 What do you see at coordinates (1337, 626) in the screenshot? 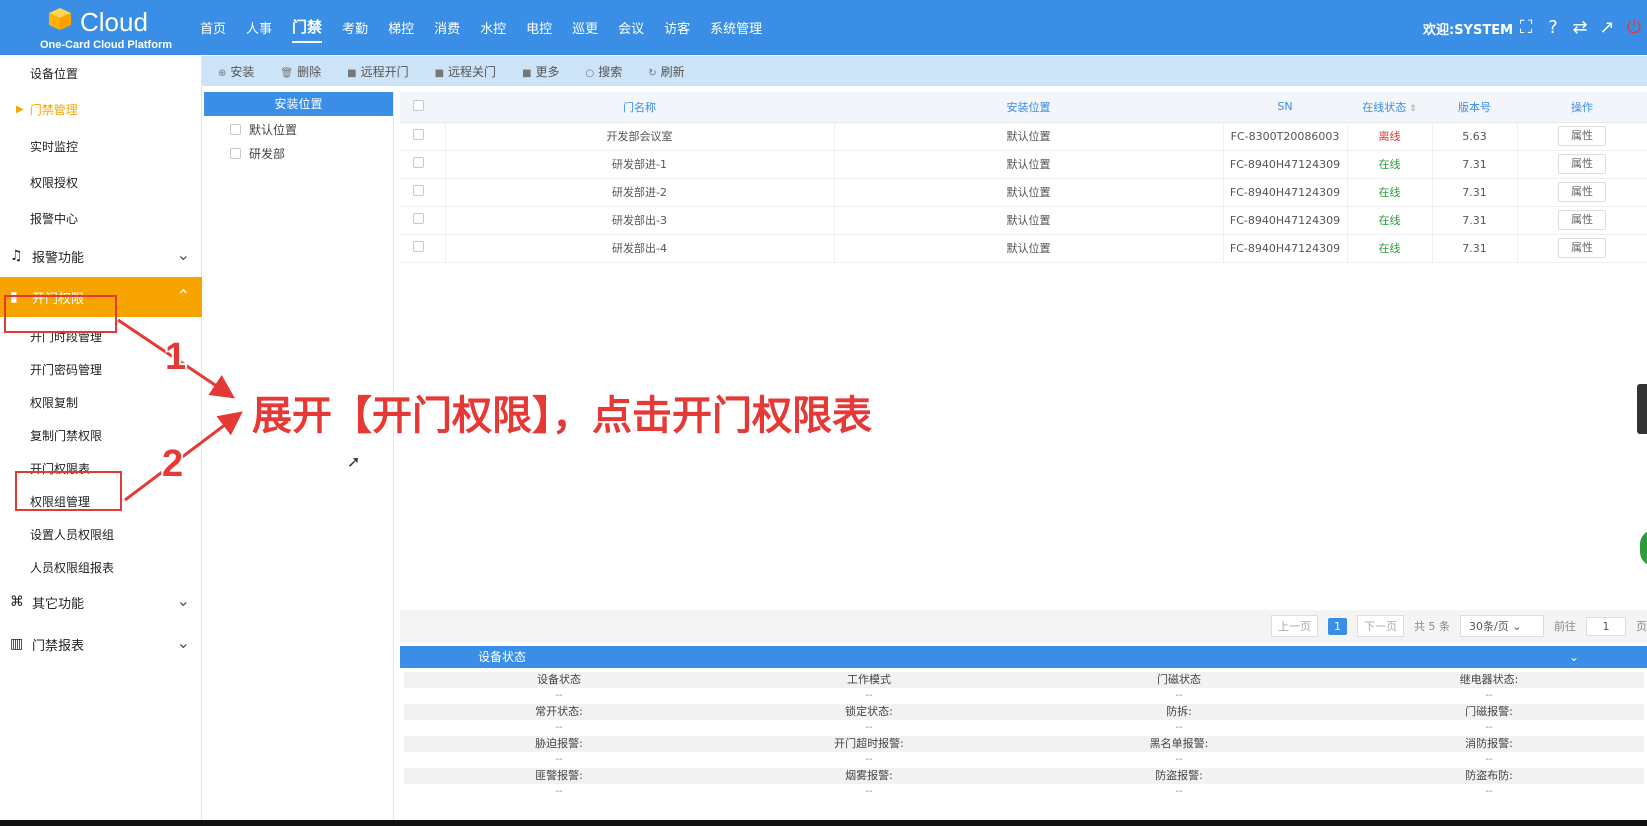
I see `page-number-1: 1` at bounding box center [1337, 626].